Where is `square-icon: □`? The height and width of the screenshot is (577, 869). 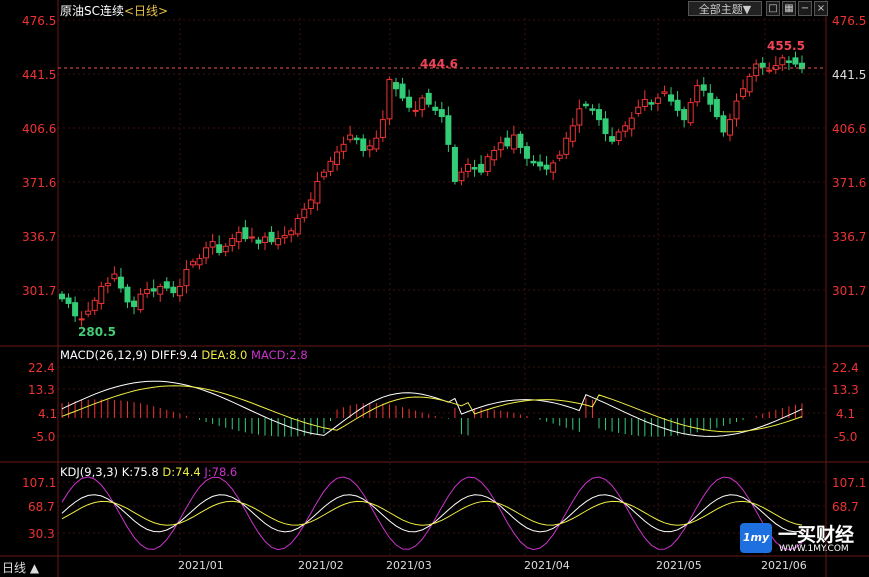
square-icon: □ is located at coordinates (773, 8).